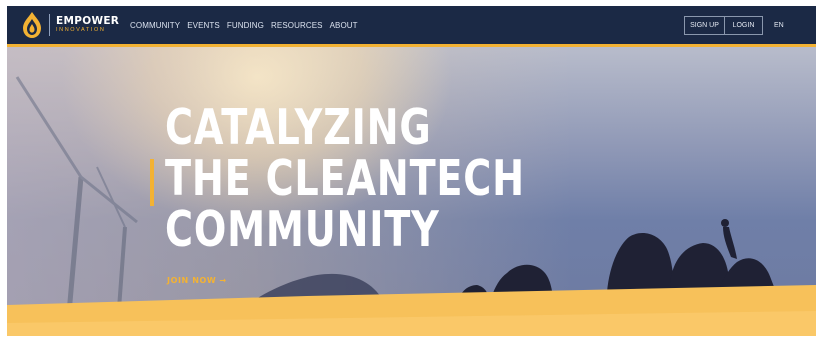 Image resolution: width=823 pixels, height=342 pixels. I want to click on nav-item-resources: RESOURCES, so click(297, 25).